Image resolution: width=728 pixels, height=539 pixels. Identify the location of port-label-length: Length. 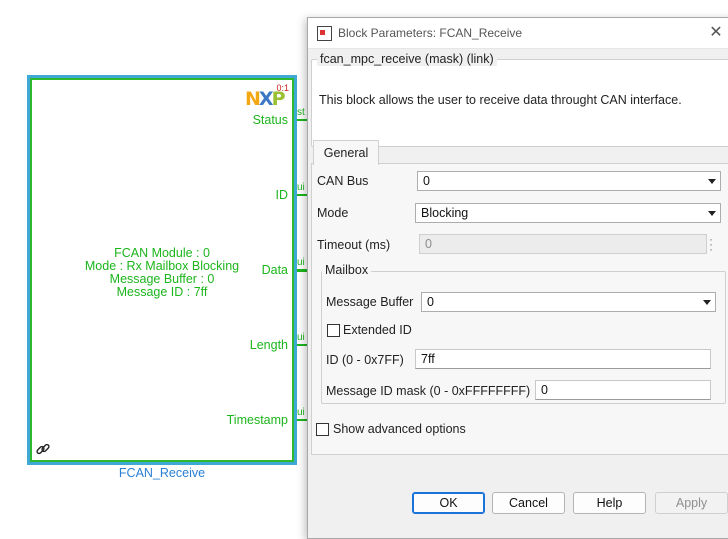
(268, 345).